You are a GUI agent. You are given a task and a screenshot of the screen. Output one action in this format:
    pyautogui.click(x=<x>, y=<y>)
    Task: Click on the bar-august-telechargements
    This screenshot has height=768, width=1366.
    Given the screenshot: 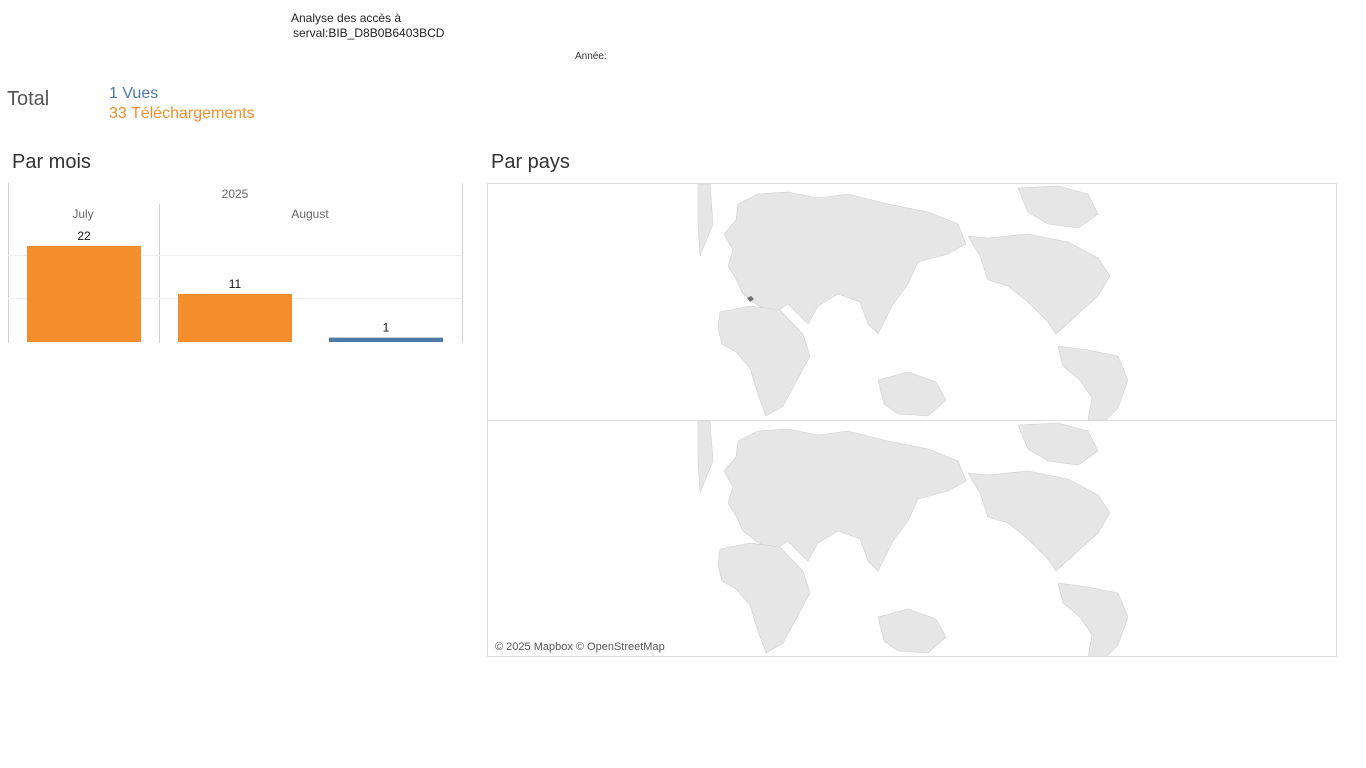 What is the action you would take?
    pyautogui.click(x=235, y=318)
    